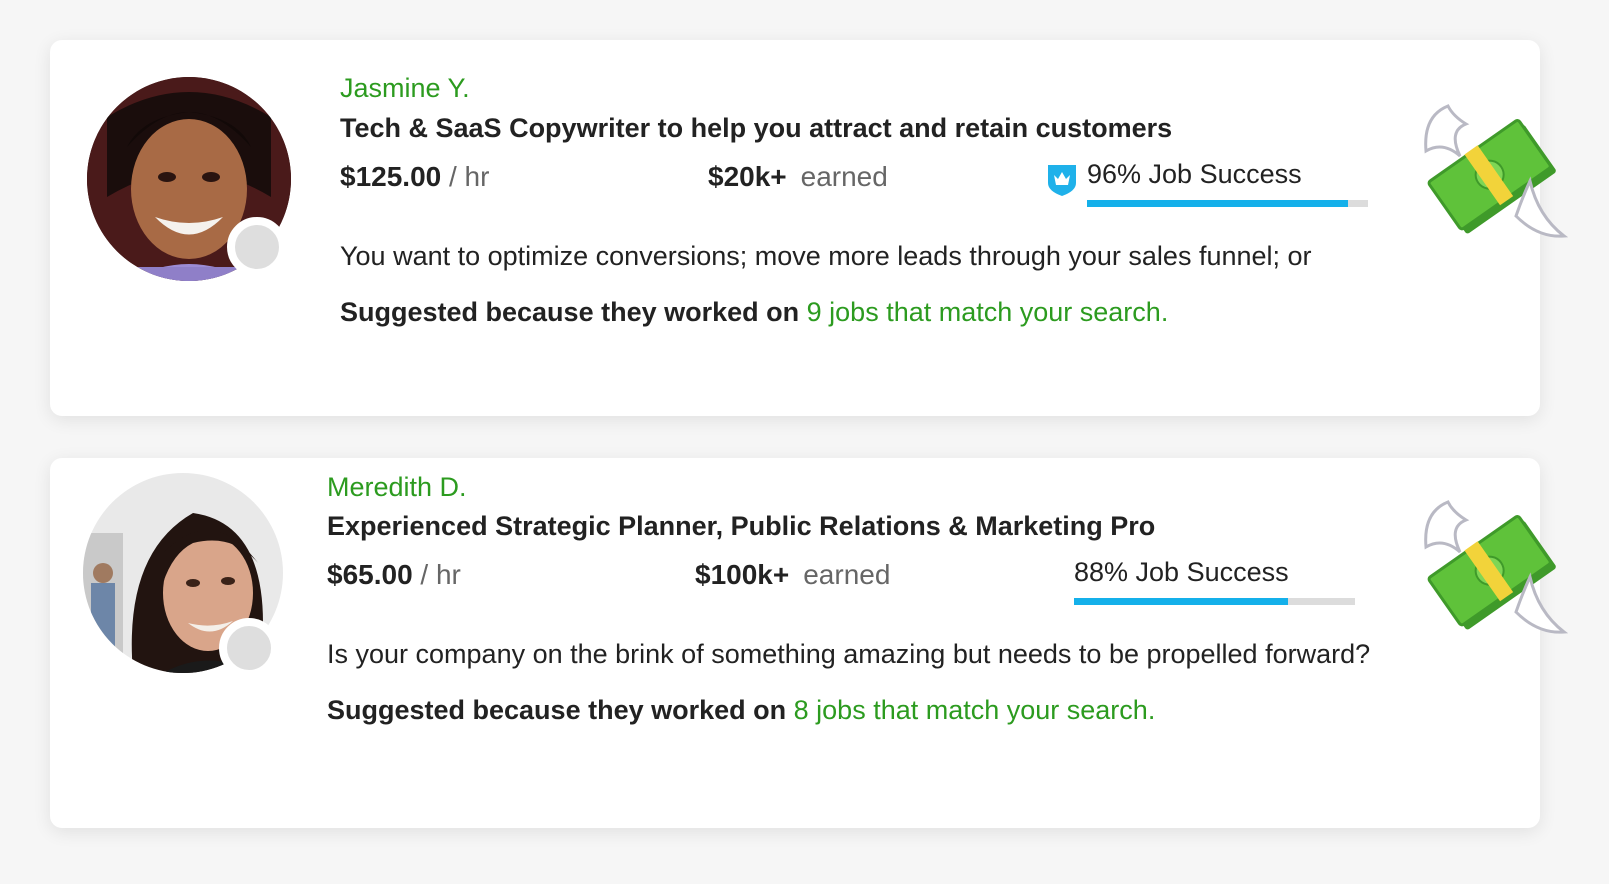 This screenshot has width=1609, height=884. What do you see at coordinates (405, 88) in the screenshot?
I see `freelancer-name: Jasmine Y.` at bounding box center [405, 88].